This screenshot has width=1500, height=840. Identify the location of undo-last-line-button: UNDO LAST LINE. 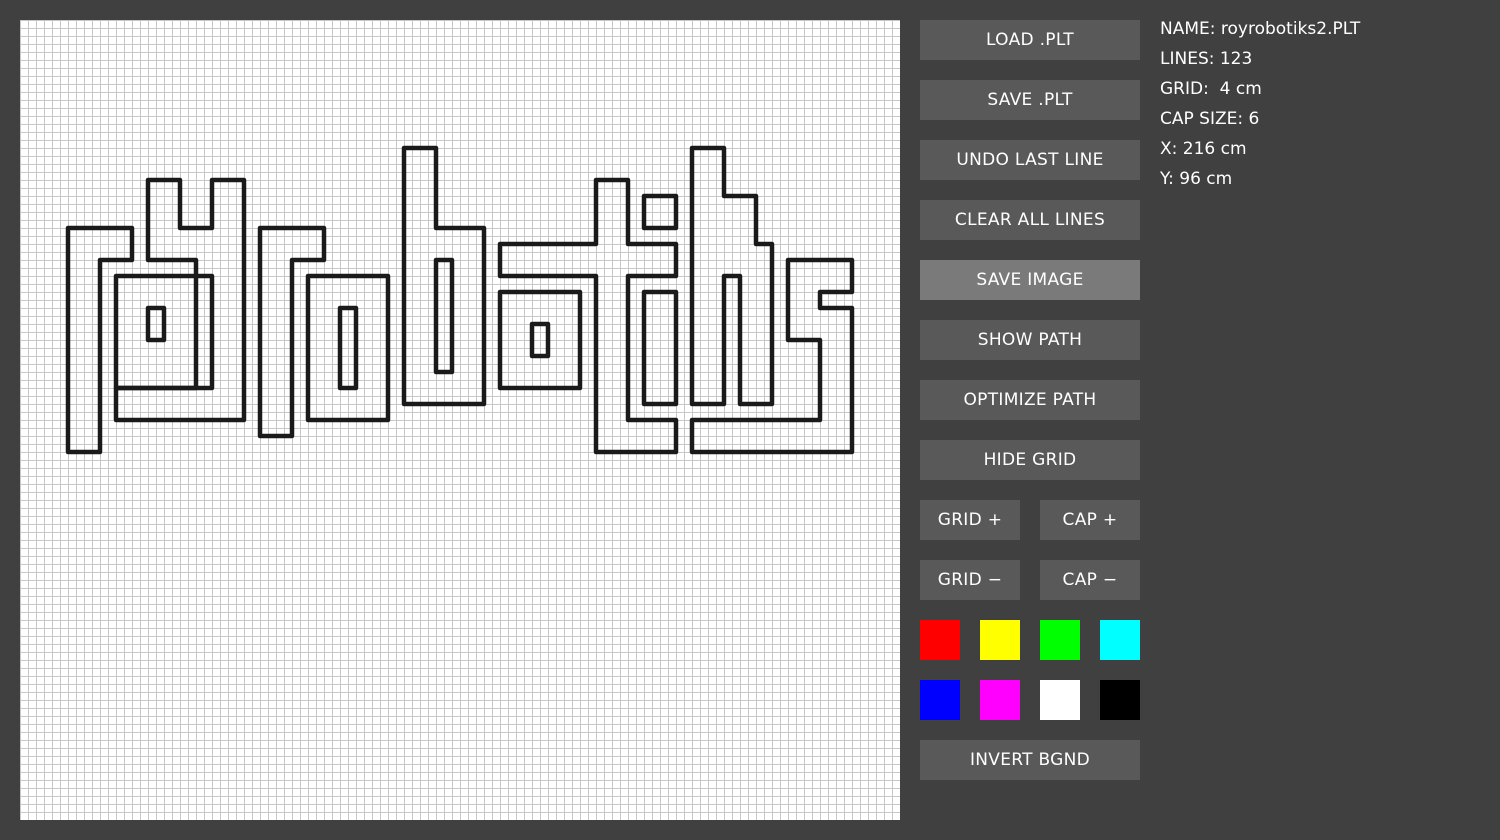
(1030, 160).